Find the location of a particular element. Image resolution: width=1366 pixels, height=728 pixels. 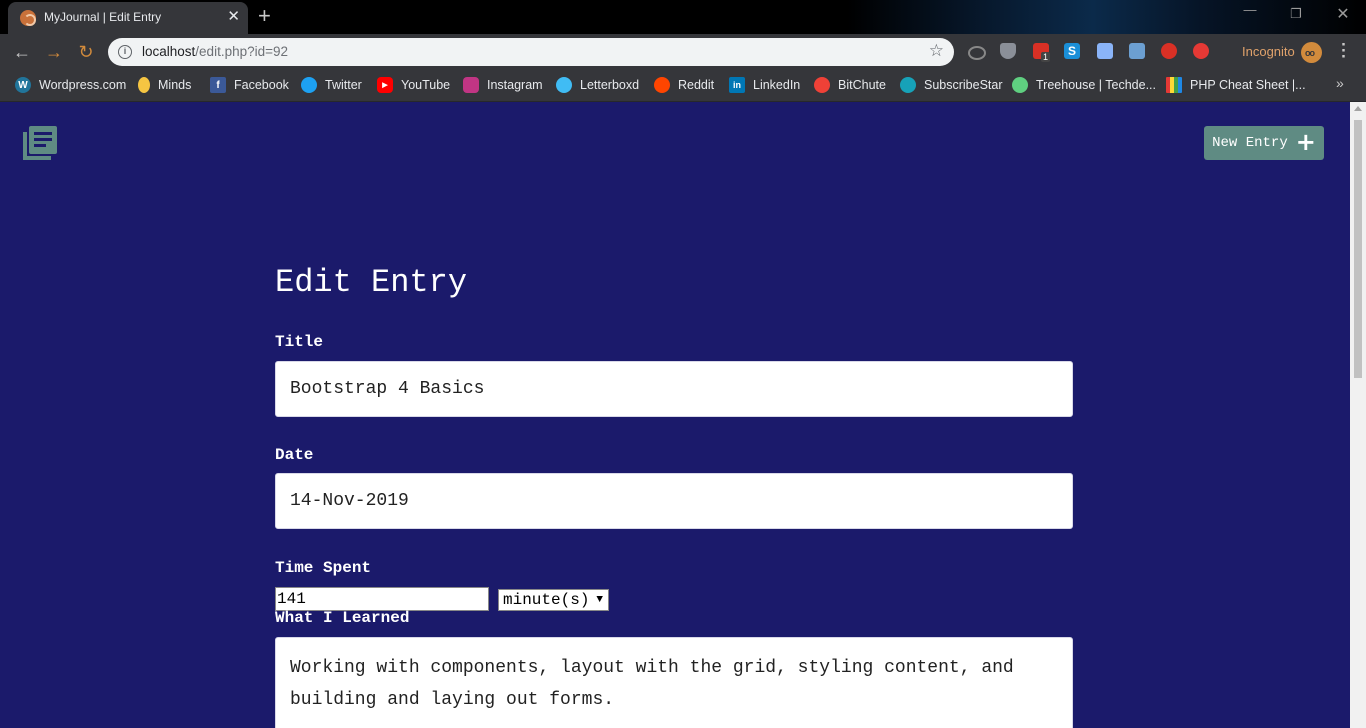

youtube-icon: ▶ is located at coordinates (385, 85).